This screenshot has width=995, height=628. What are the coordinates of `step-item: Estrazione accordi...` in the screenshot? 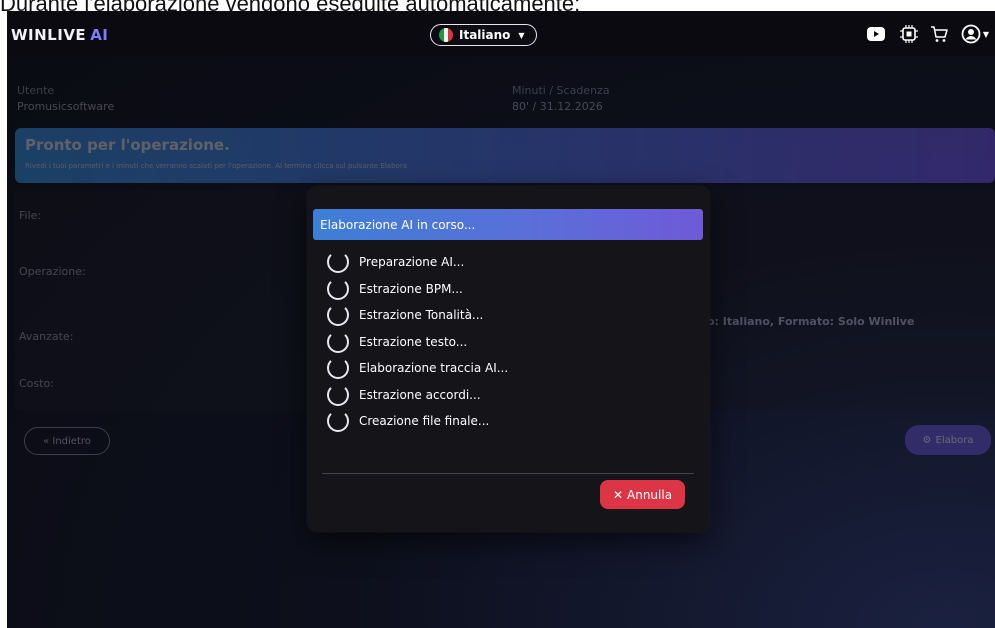 It's located at (417, 395).